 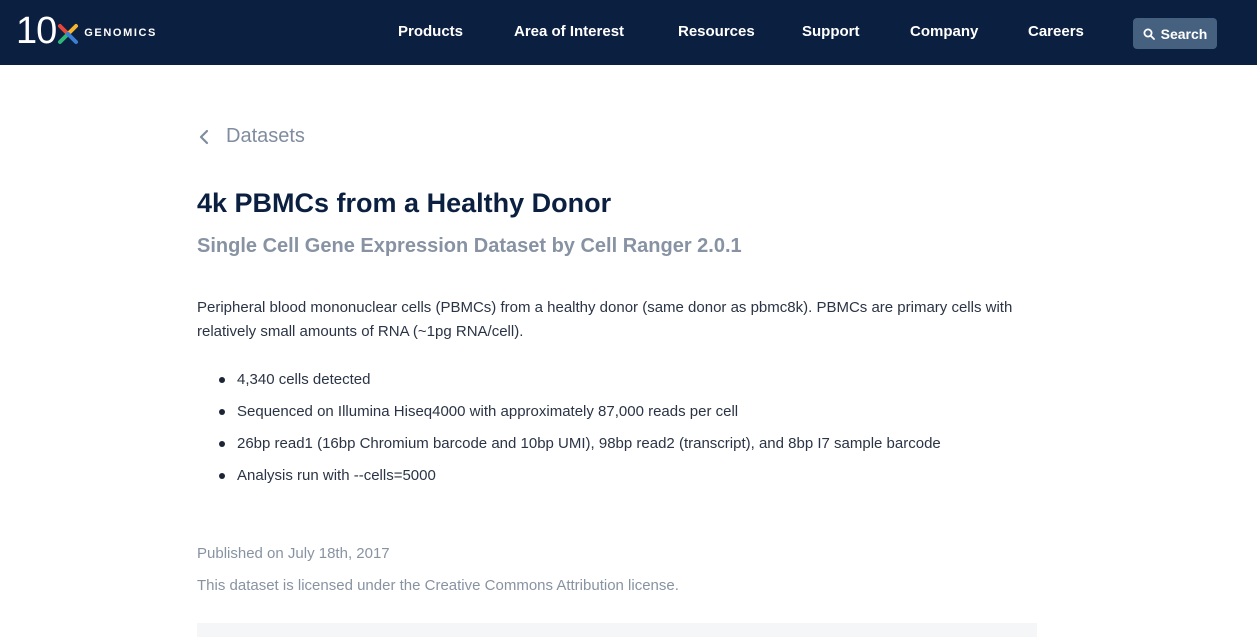 What do you see at coordinates (204, 136) in the screenshot?
I see `chevron-left-icon` at bounding box center [204, 136].